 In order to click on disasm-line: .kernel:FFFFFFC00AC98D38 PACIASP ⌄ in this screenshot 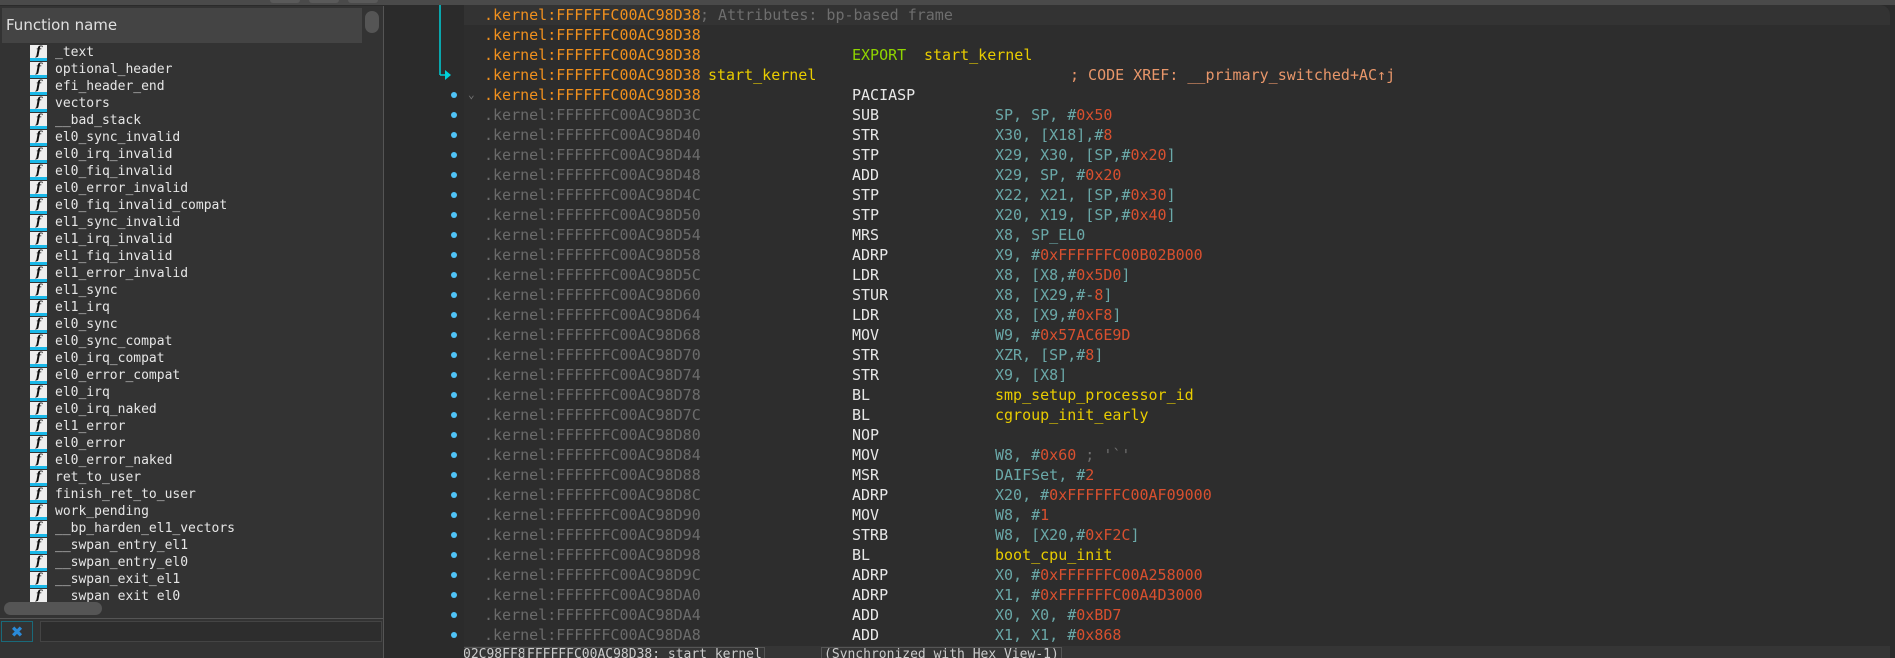, I will do `click(1177, 95)`.